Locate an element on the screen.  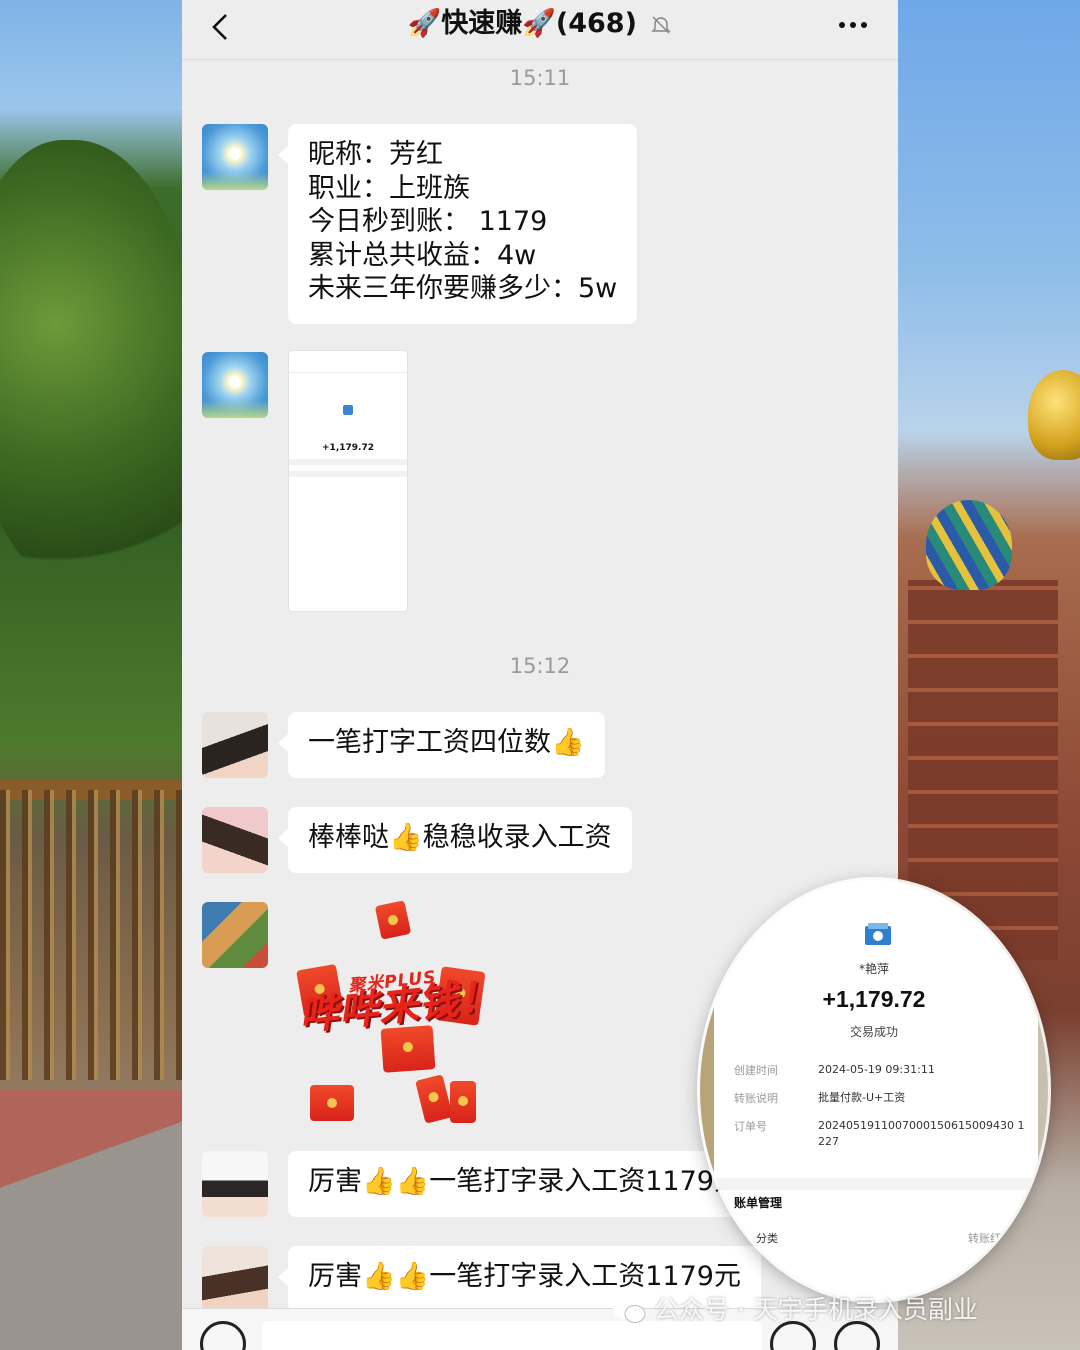
timestamp: 15:12 is located at coordinates (540, 666).